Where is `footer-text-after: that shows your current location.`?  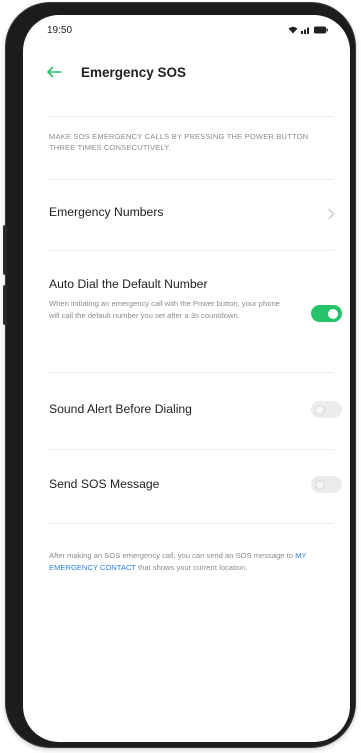
footer-text-after: that shows your current location. is located at coordinates (191, 567).